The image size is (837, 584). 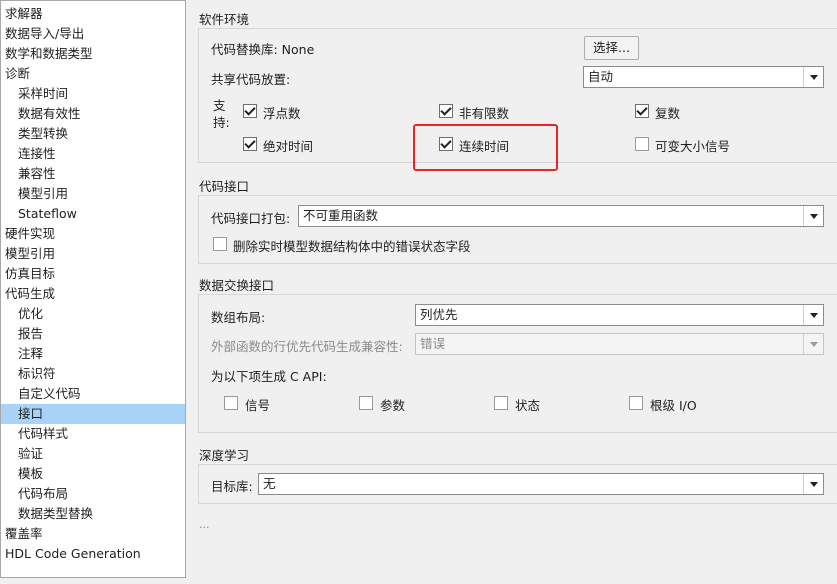 I want to click on packaging-dropdown: 不可重用函数, so click(x=561, y=216).